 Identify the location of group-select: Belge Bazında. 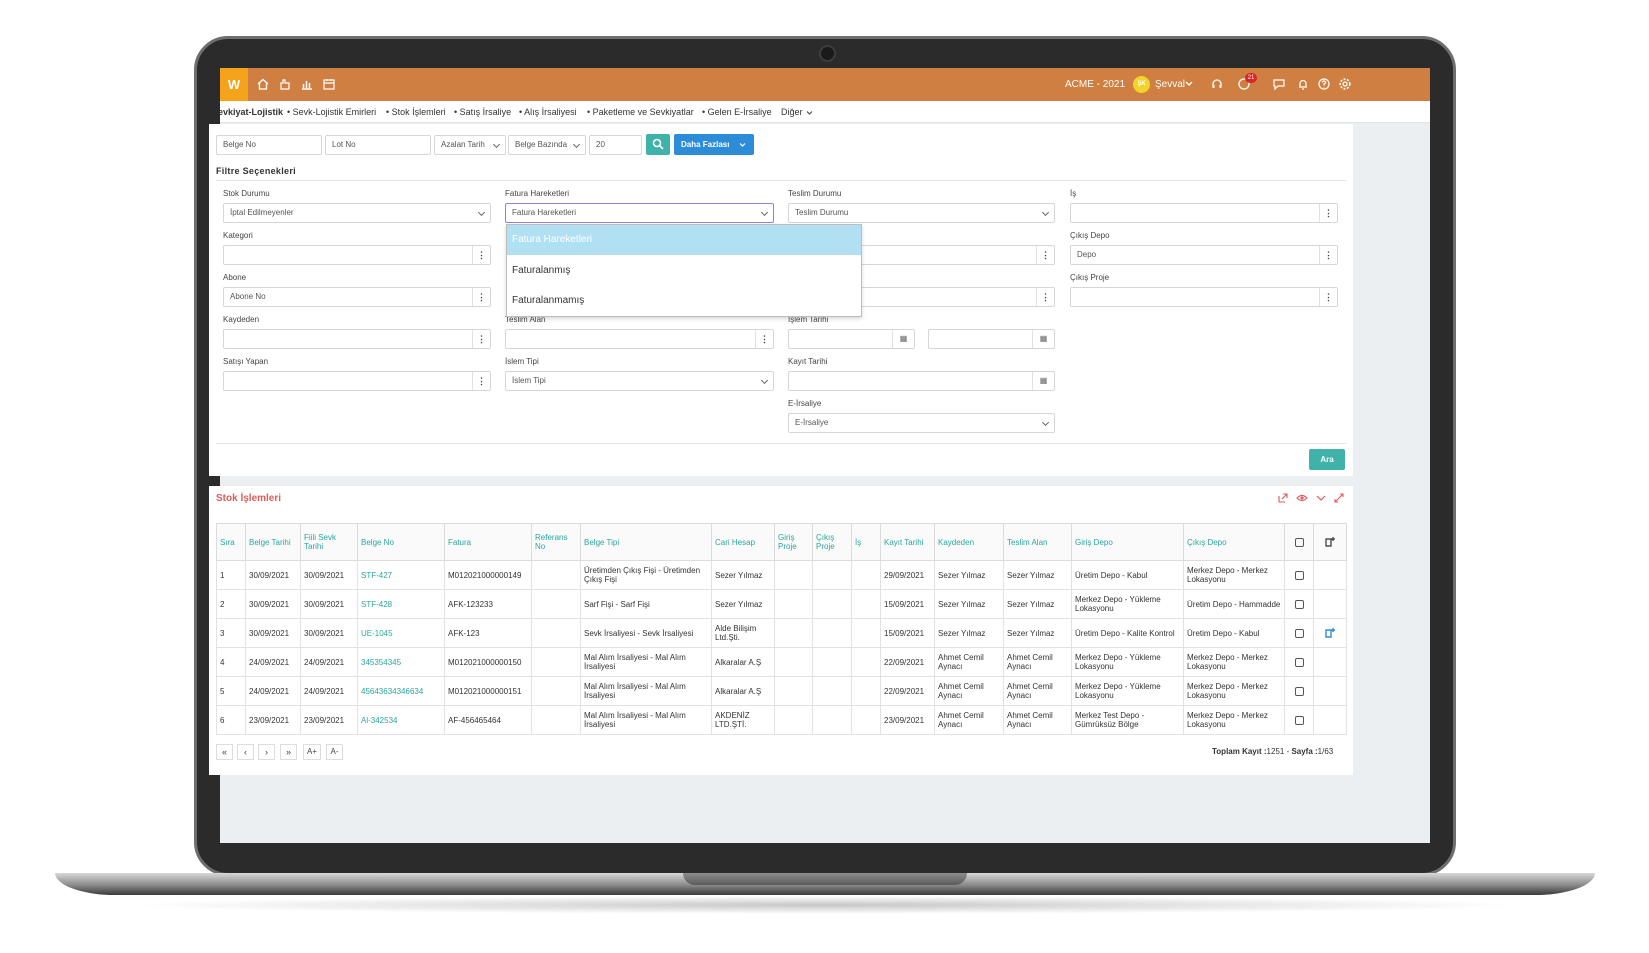
(547, 145).